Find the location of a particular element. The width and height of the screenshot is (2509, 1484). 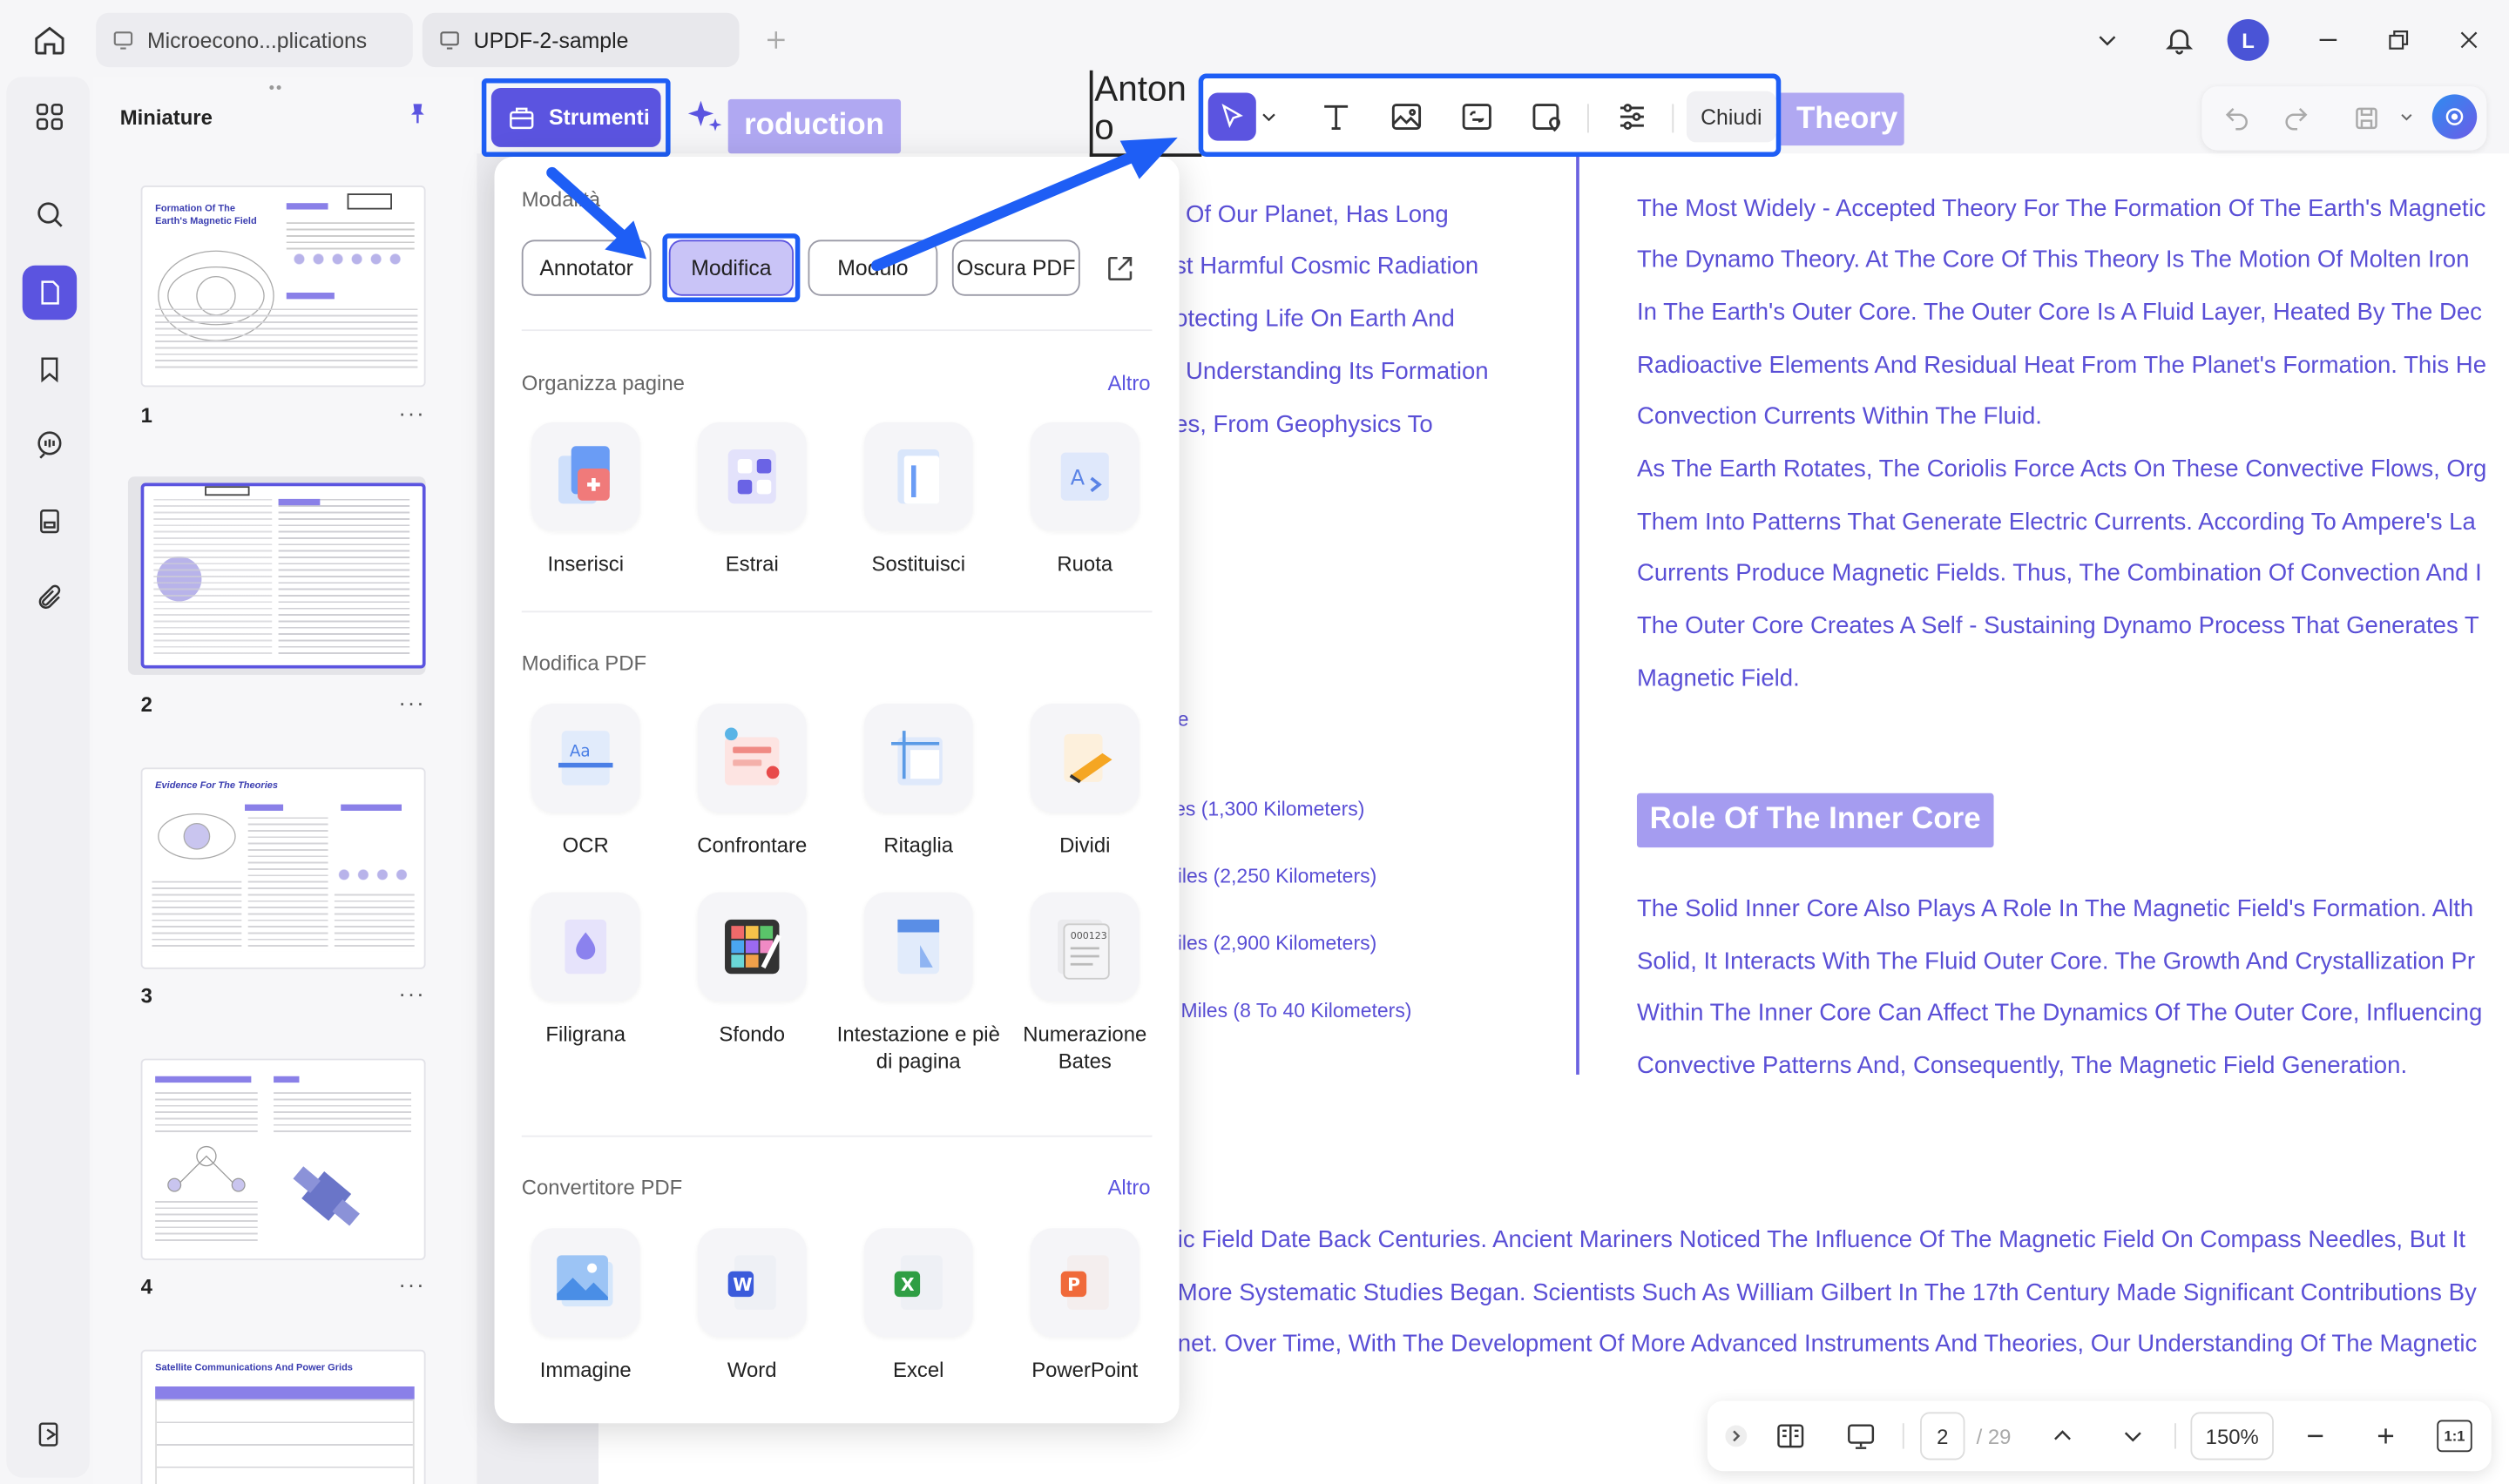

page-number-input: 2 is located at coordinates (1942, 1436).